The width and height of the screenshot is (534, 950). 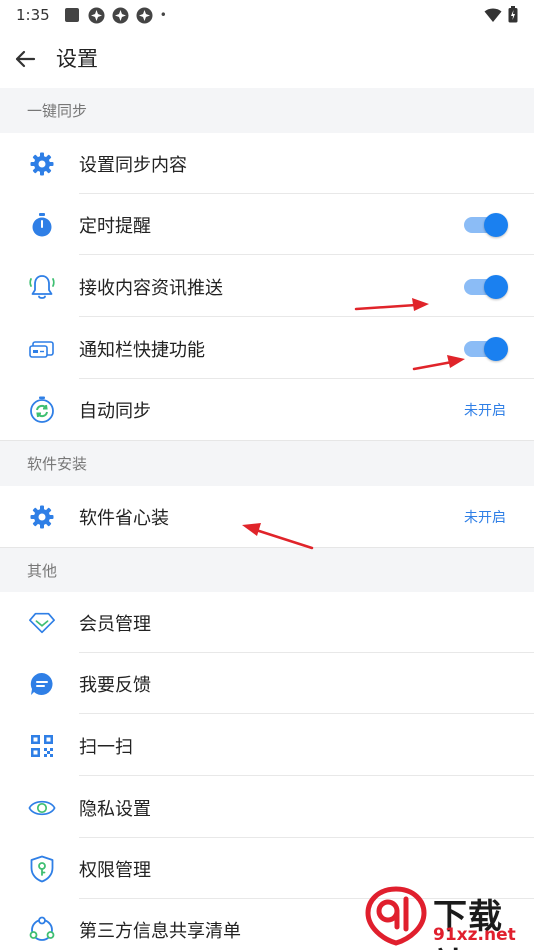 What do you see at coordinates (115, 226) in the screenshot?
I see `reminder-label: 定时提醒` at bounding box center [115, 226].